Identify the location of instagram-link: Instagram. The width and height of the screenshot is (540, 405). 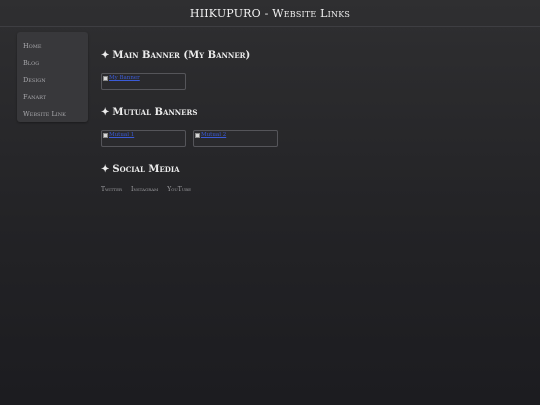
(144, 189).